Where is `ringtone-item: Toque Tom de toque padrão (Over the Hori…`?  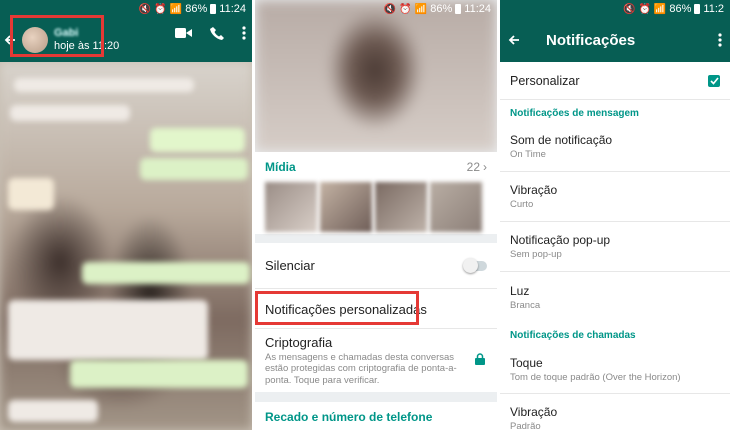 ringtone-item: Toque Tom de toque padrão (Over the Hori… is located at coordinates (615, 370).